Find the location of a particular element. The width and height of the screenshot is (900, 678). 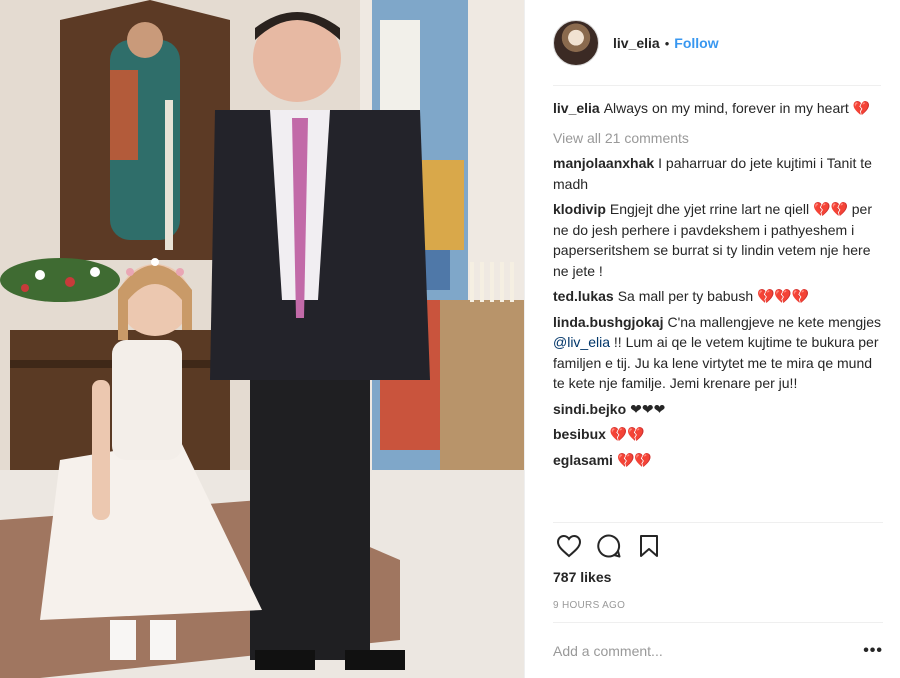

post-actions is located at coordinates (718, 543).